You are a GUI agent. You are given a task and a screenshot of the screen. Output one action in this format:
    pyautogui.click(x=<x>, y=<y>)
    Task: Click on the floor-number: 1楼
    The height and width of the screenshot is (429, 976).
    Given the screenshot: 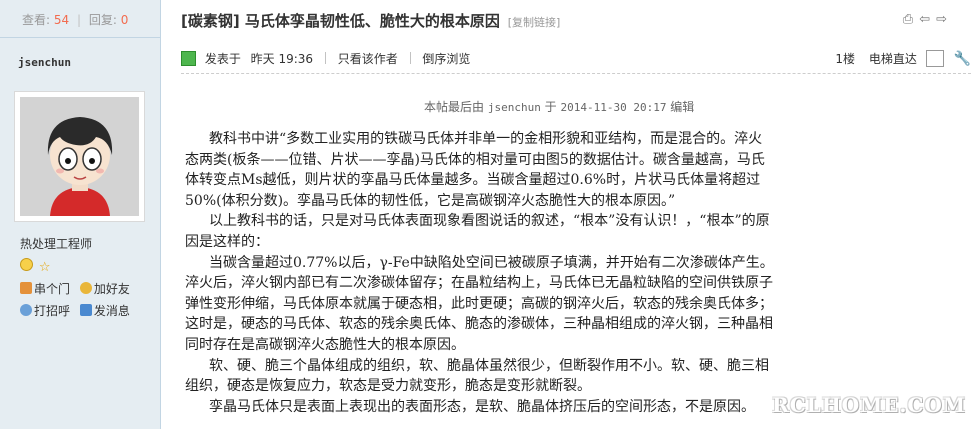 What is the action you would take?
    pyautogui.click(x=845, y=59)
    